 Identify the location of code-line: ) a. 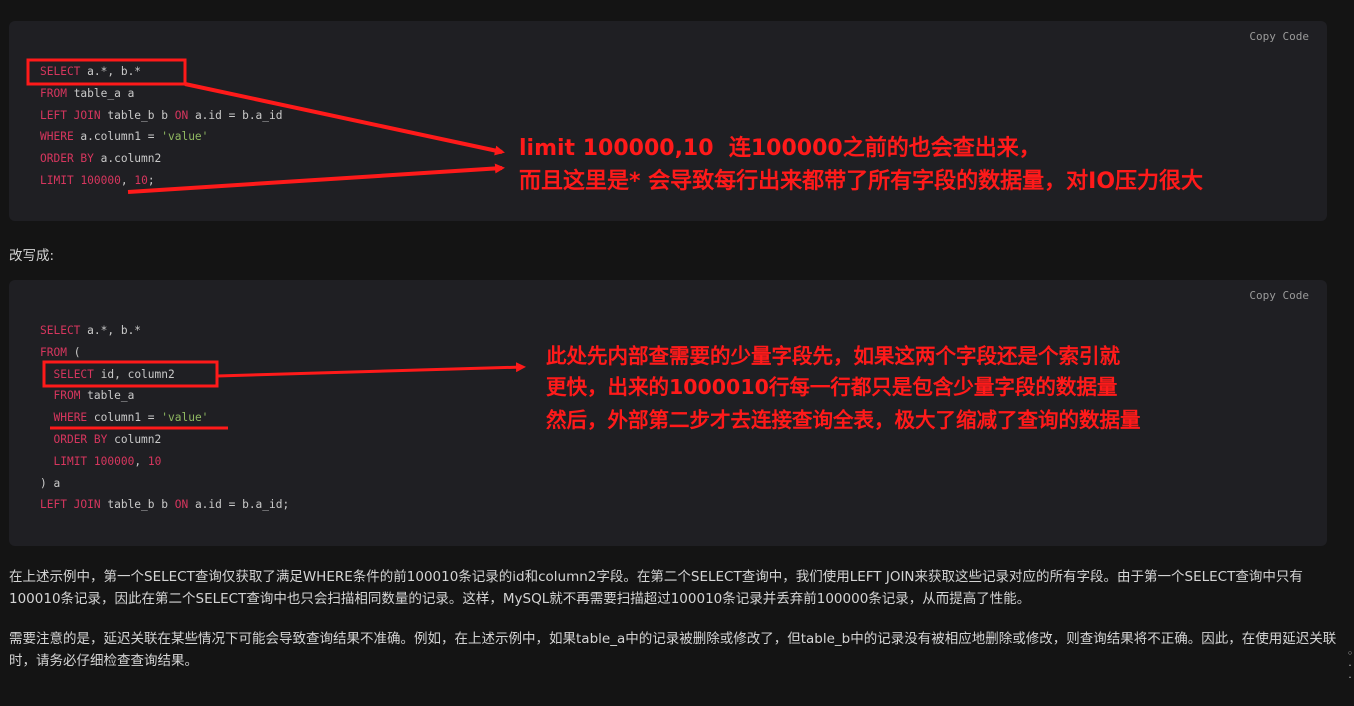
(50, 484).